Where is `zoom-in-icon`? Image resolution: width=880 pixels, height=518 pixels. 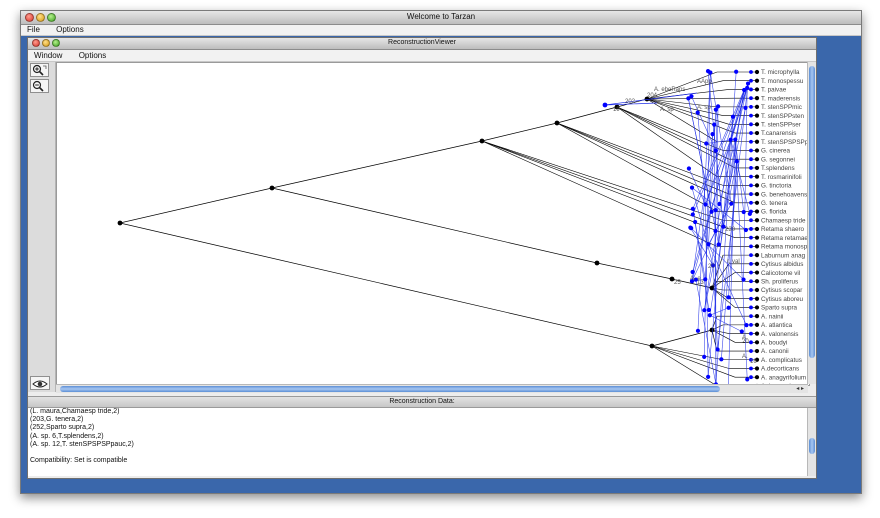 zoom-in-icon is located at coordinates (39, 70).